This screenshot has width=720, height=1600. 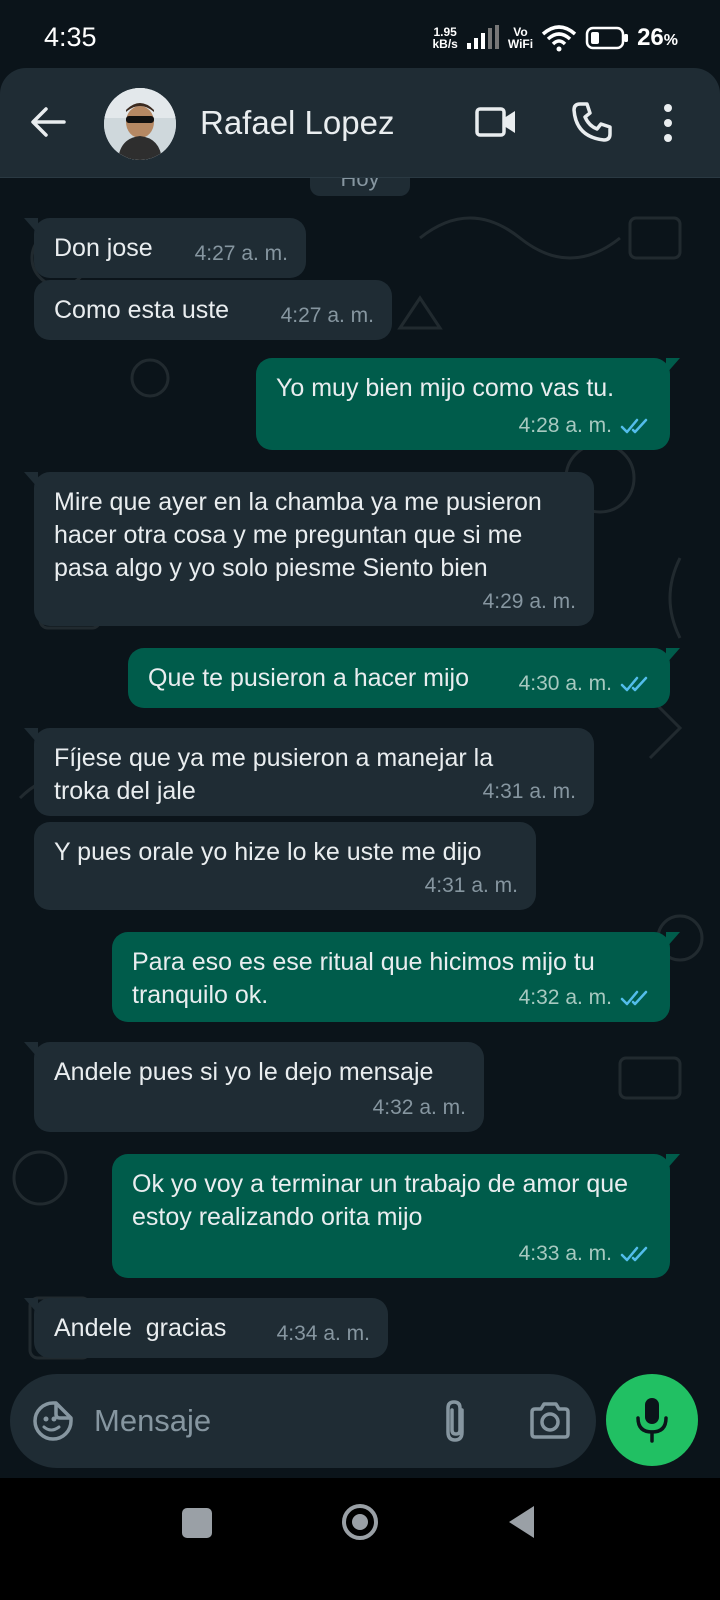 I want to click on message-text: Y pues orale yo hize lo ke uste me dijo, so click(x=268, y=852).